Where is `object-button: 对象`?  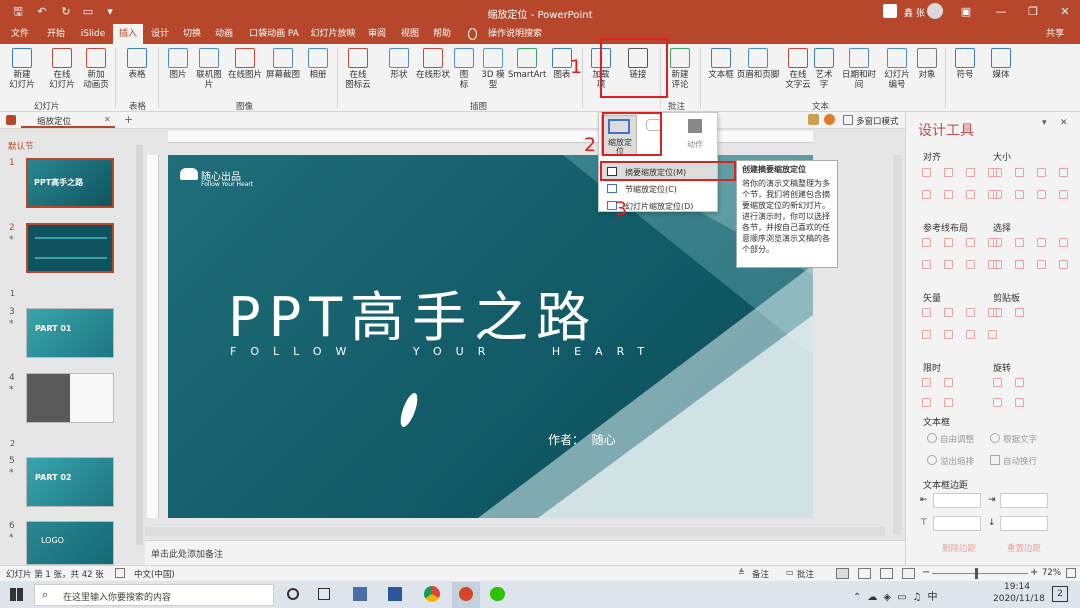
object-button: 对象 is located at coordinates (927, 64).